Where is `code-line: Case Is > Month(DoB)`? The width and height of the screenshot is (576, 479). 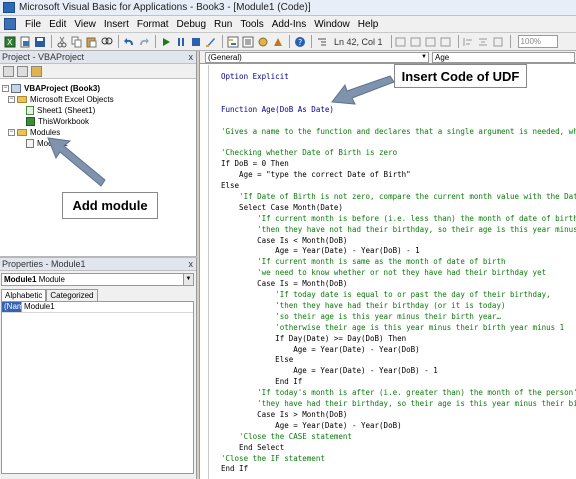 code-line: Case Is > Month(DoB) is located at coordinates (284, 414).